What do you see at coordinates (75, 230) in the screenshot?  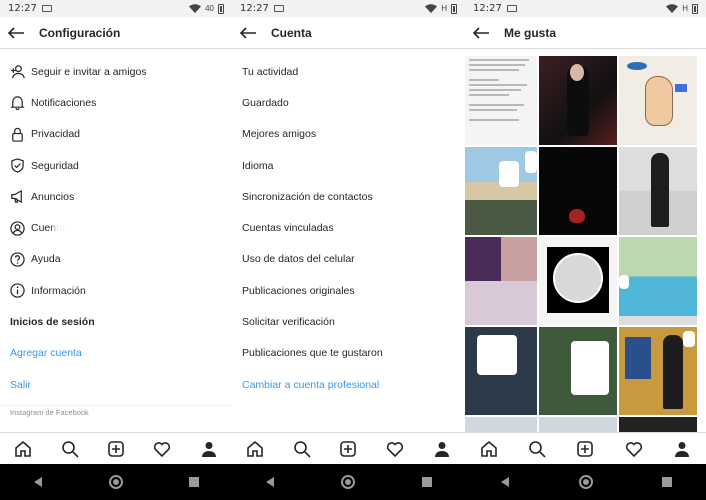 I see `redaction-mark` at bounding box center [75, 230].